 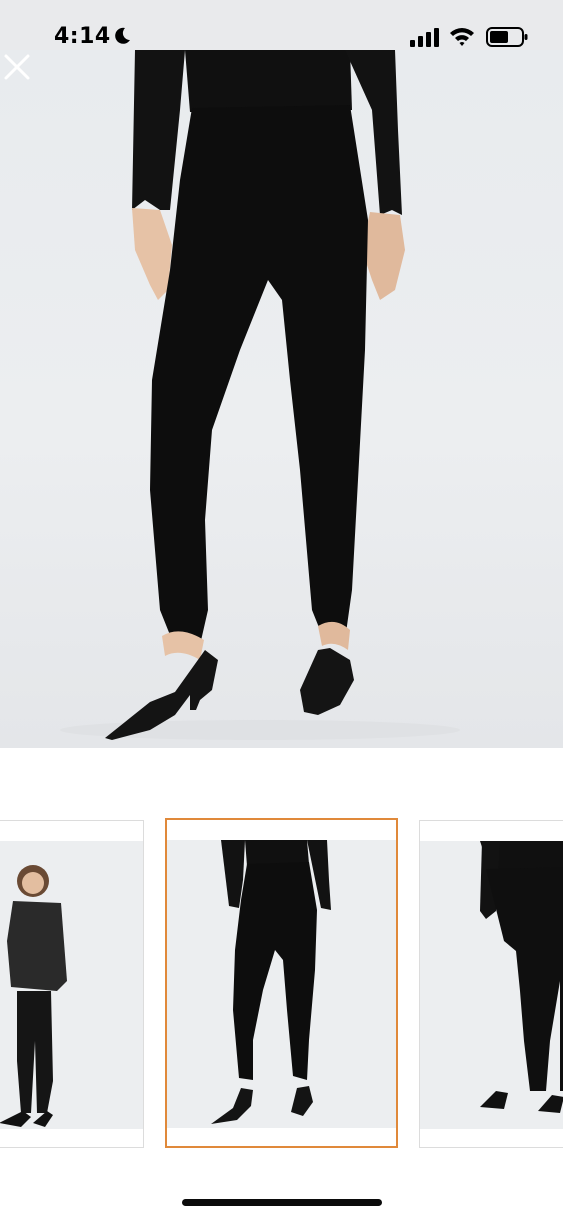 What do you see at coordinates (462, 37) in the screenshot?
I see `wifi-icon` at bounding box center [462, 37].